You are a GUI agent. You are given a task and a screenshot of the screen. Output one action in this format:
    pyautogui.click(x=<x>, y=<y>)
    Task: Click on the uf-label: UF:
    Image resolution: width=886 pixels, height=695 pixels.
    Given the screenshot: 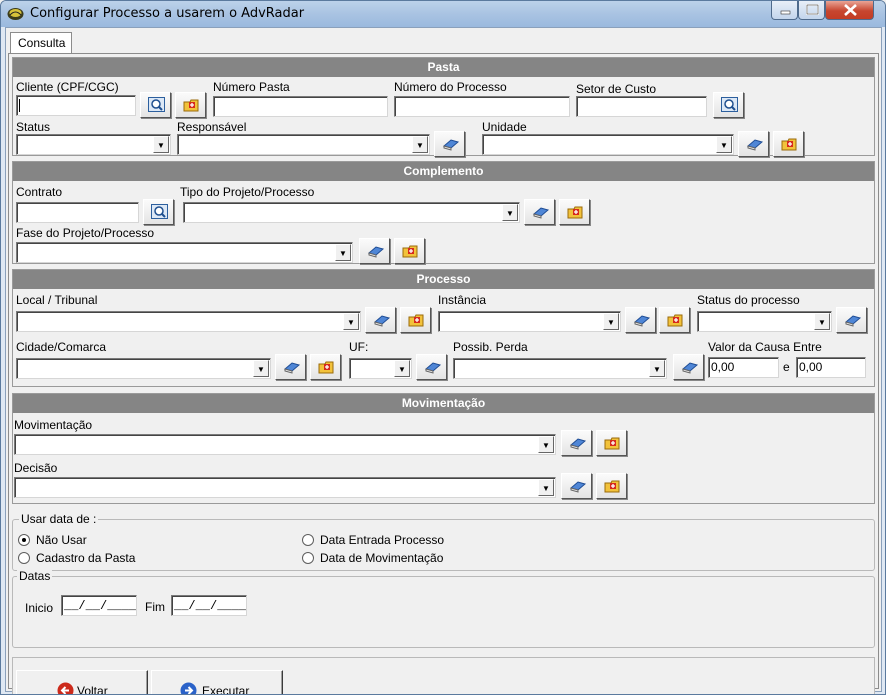 What is the action you would take?
    pyautogui.click(x=359, y=347)
    